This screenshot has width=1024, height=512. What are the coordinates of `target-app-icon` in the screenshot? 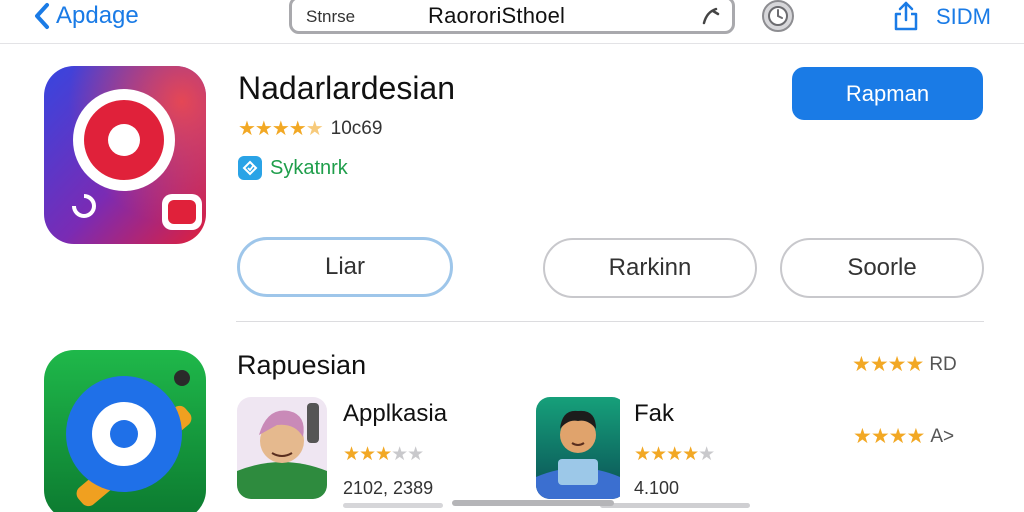 It's located at (125, 431).